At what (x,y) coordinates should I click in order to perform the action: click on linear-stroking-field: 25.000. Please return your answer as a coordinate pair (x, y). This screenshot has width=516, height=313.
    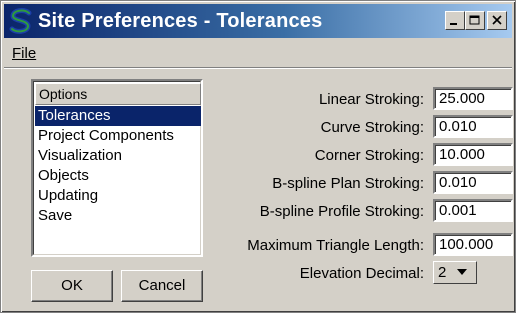
    Looking at the image, I should click on (473, 98).